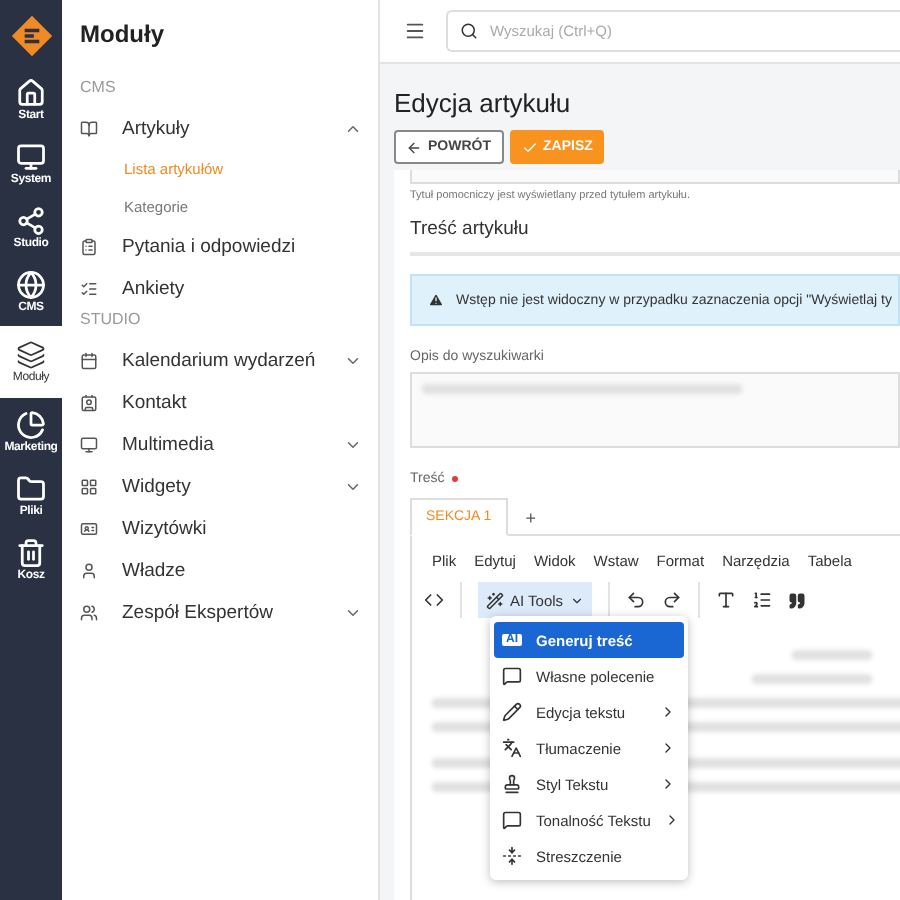  Describe the element at coordinates (655, 237) in the screenshot. I see `section-title: Treść artykułu` at that location.